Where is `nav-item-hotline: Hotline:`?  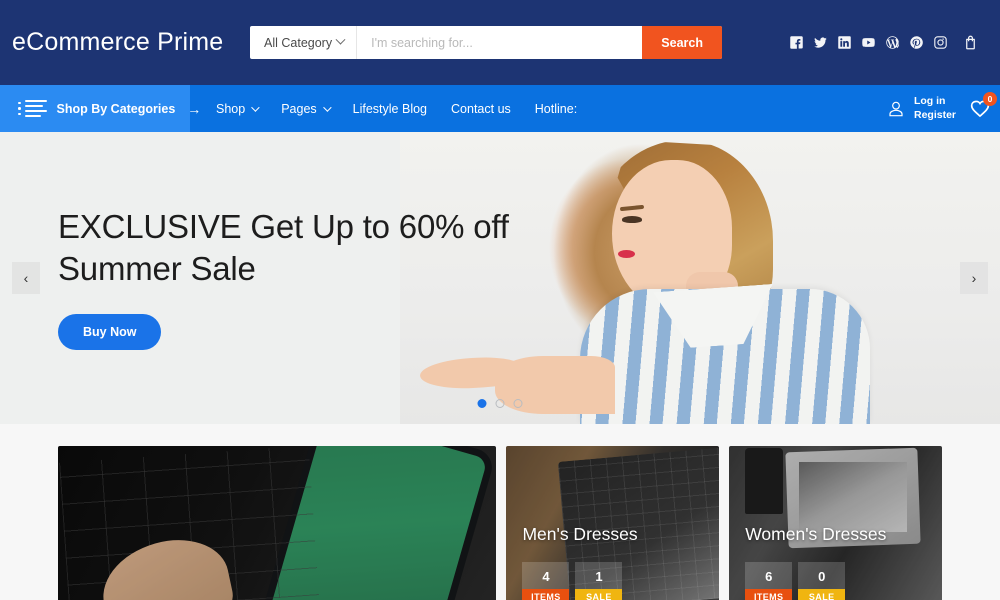
nav-item-hotline: Hotline: is located at coordinates (556, 109).